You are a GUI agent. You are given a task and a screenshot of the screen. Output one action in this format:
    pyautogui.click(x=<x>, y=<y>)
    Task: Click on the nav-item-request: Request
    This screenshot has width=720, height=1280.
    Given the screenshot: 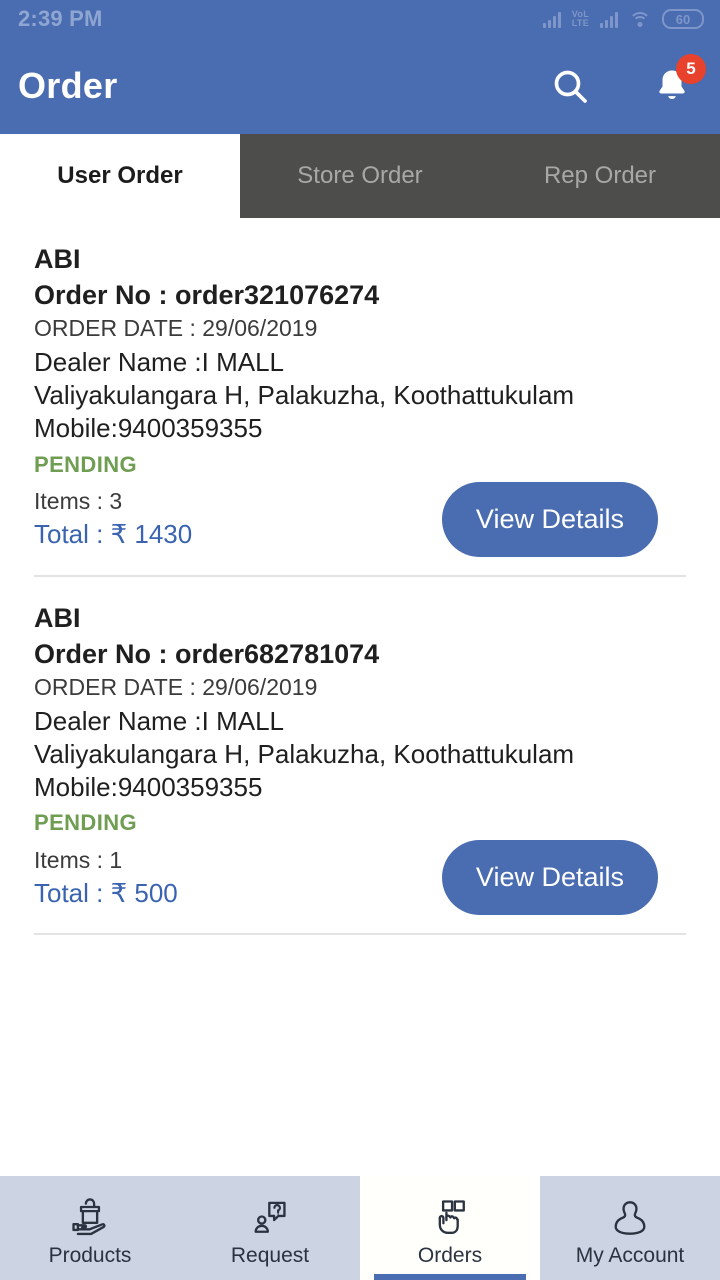 What is the action you would take?
    pyautogui.click(x=270, y=1228)
    